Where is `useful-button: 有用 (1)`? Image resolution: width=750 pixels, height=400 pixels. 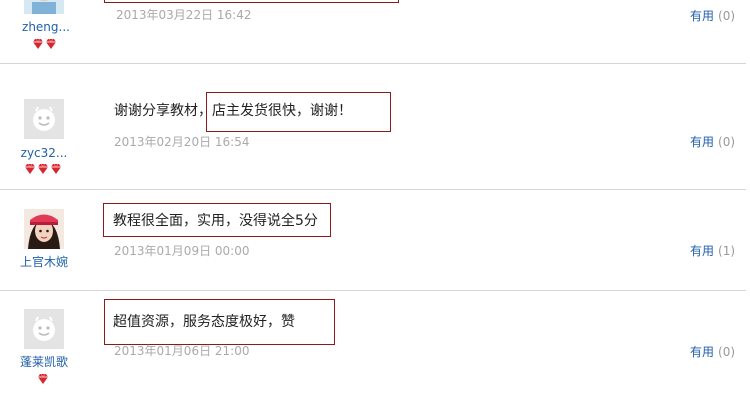 useful-button: 有用 (1) is located at coordinates (712, 251).